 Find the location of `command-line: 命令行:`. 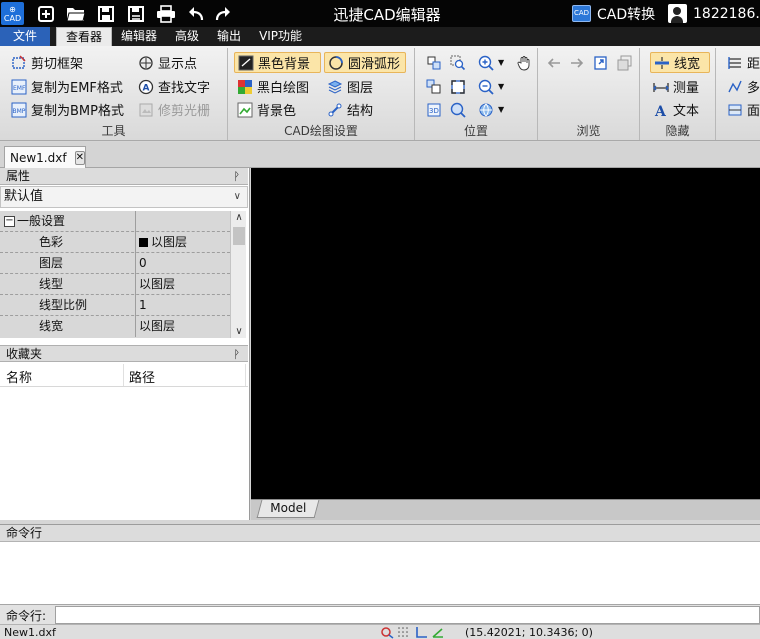

command-line: 命令行: is located at coordinates (380, 614).